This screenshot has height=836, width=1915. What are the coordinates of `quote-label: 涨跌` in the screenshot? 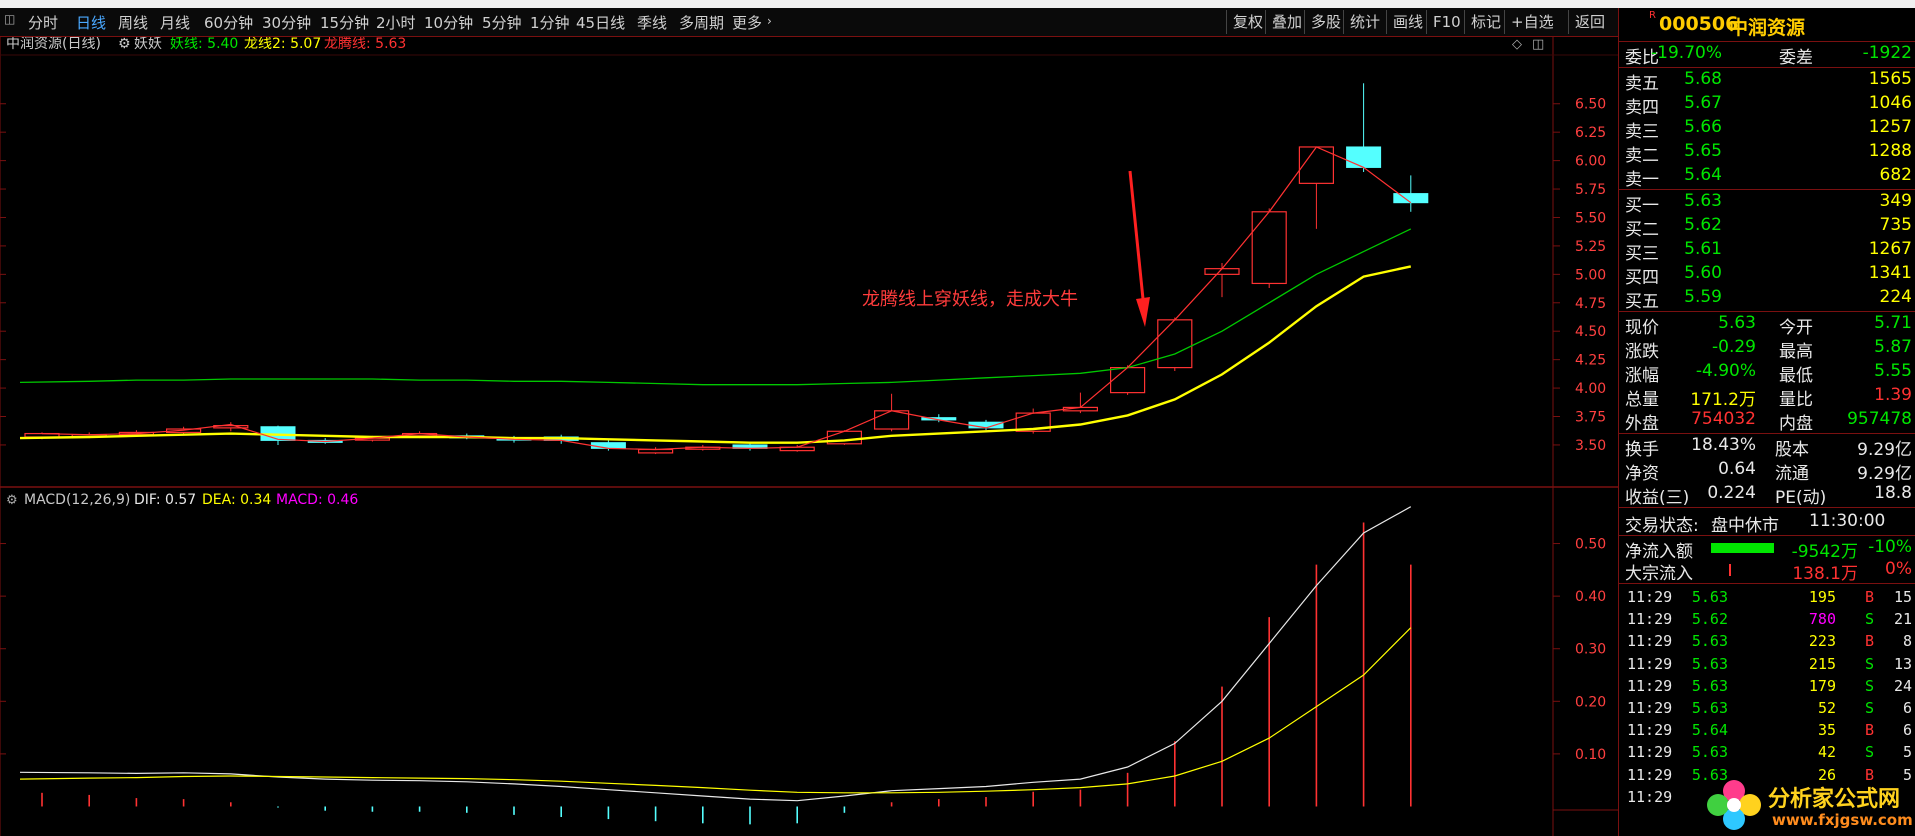 It's located at (1642, 352).